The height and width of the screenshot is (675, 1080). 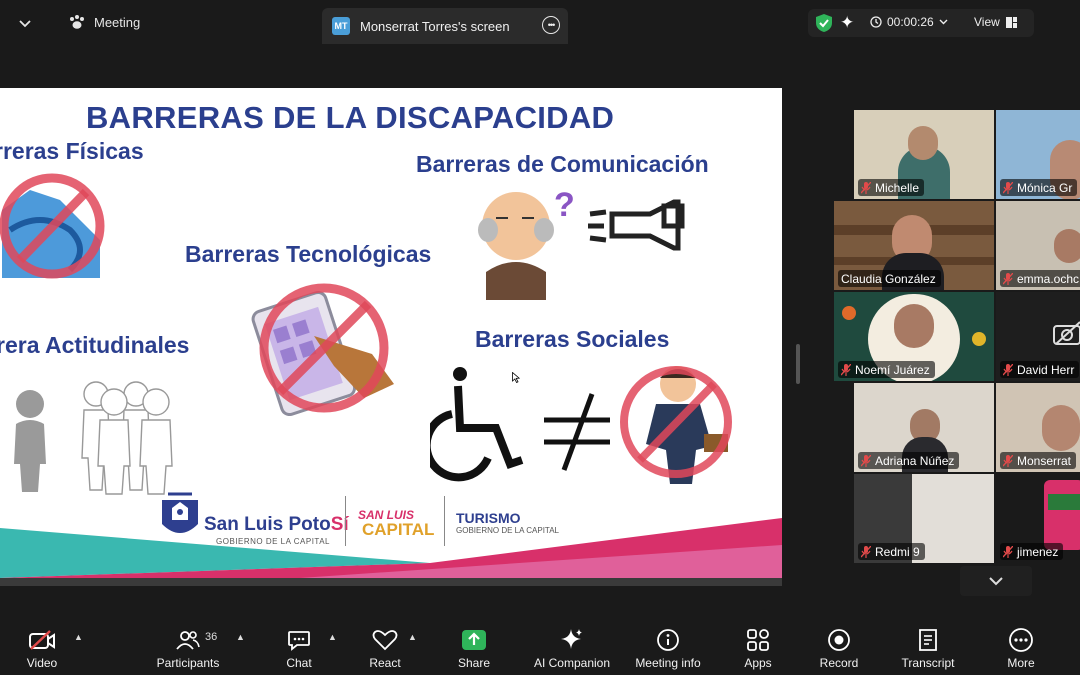 What do you see at coordinates (435, 26) in the screenshot?
I see `shared-screen-label: Monserrat Torres's screen` at bounding box center [435, 26].